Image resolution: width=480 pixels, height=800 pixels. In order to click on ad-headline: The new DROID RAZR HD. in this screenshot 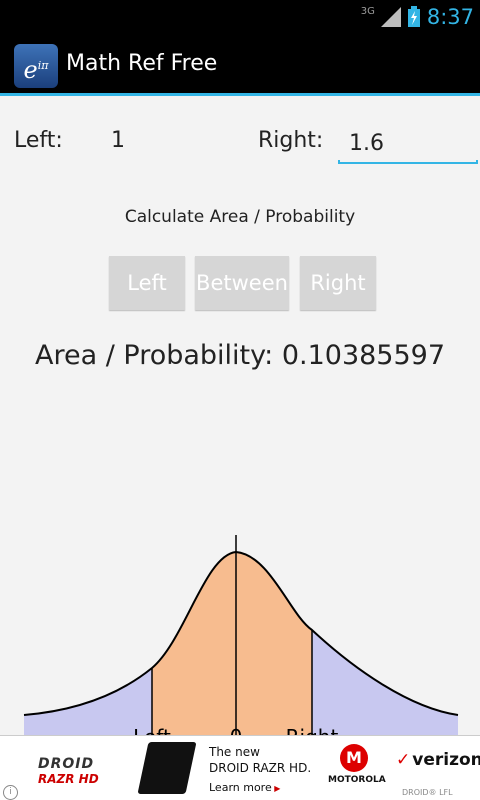, I will do `click(260, 760)`.